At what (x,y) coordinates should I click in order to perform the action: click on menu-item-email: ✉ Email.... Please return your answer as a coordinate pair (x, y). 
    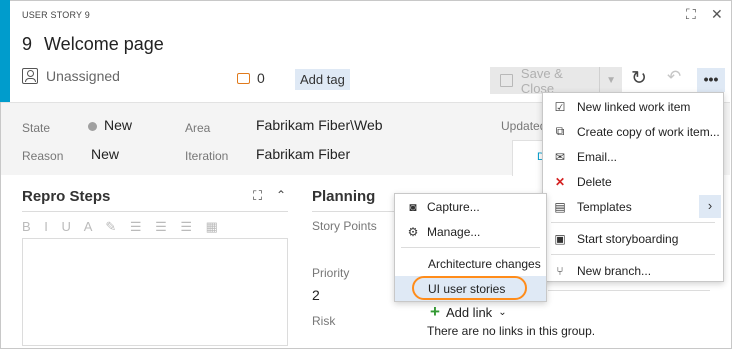
    Looking at the image, I should click on (633, 156).